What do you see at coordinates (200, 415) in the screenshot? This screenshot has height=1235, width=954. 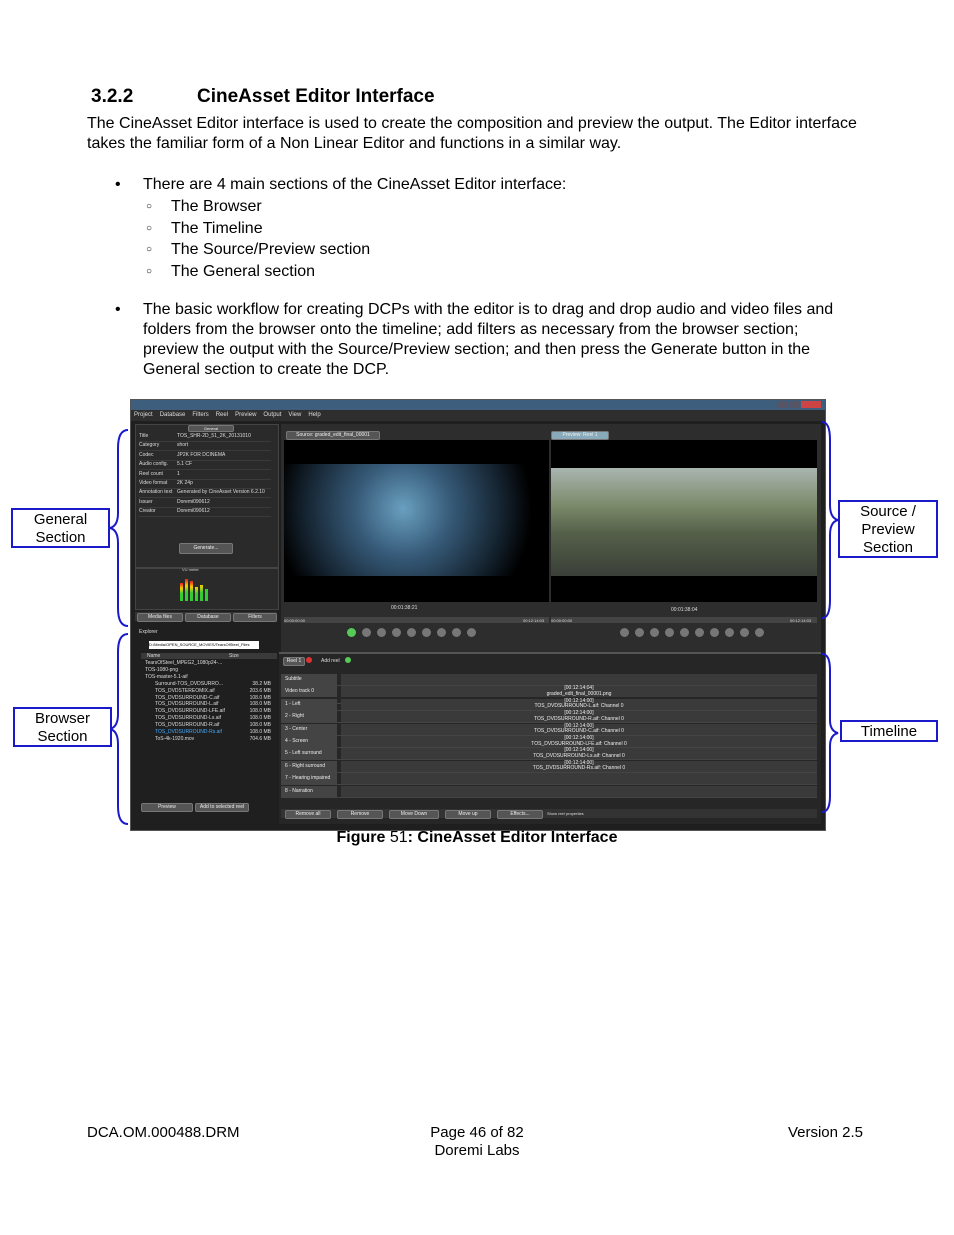 I see `menu-filters: Filters` at bounding box center [200, 415].